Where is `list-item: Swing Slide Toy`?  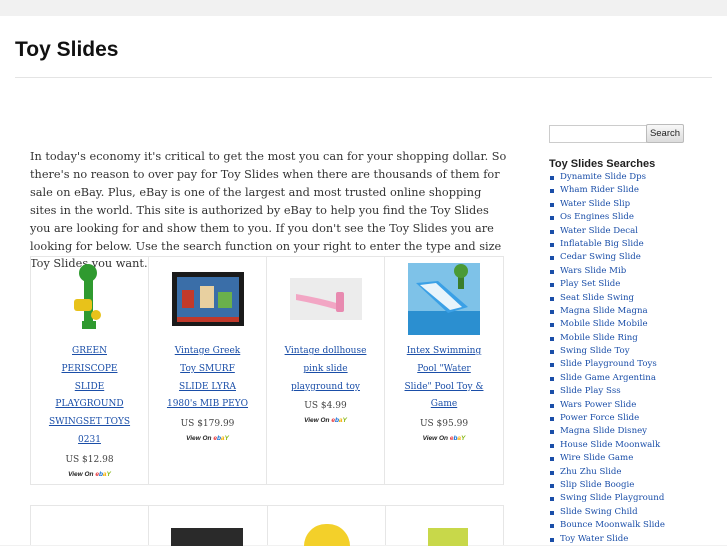 list-item: Swing Slide Toy is located at coordinates (607, 351).